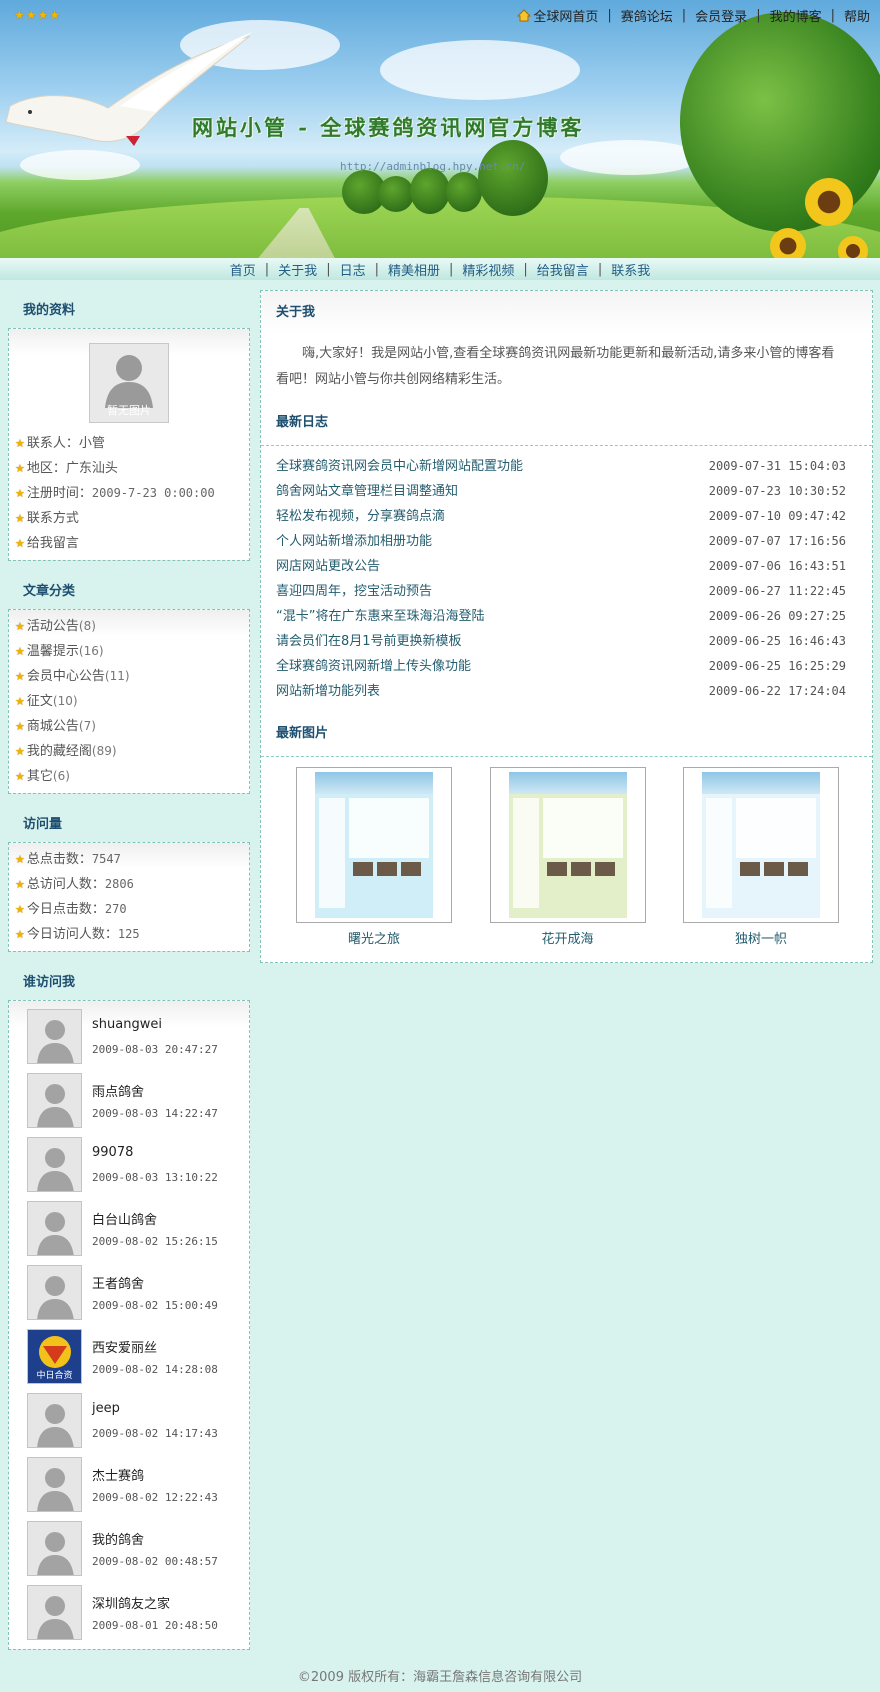 Image resolution: width=880 pixels, height=1692 pixels. What do you see at coordinates (129, 776) in the screenshot?
I see `category-item: ★ 其它(6)` at bounding box center [129, 776].